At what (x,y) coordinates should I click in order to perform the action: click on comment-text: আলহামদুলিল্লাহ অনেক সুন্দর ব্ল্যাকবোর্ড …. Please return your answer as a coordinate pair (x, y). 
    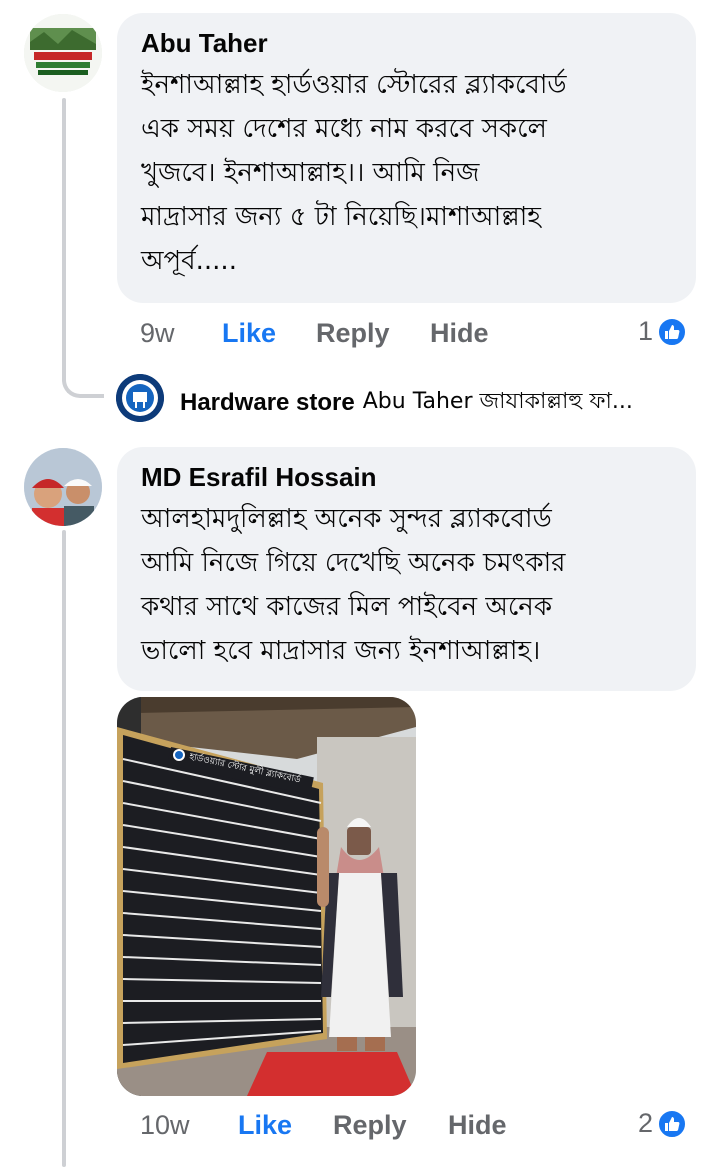
    Looking at the image, I should click on (353, 585).